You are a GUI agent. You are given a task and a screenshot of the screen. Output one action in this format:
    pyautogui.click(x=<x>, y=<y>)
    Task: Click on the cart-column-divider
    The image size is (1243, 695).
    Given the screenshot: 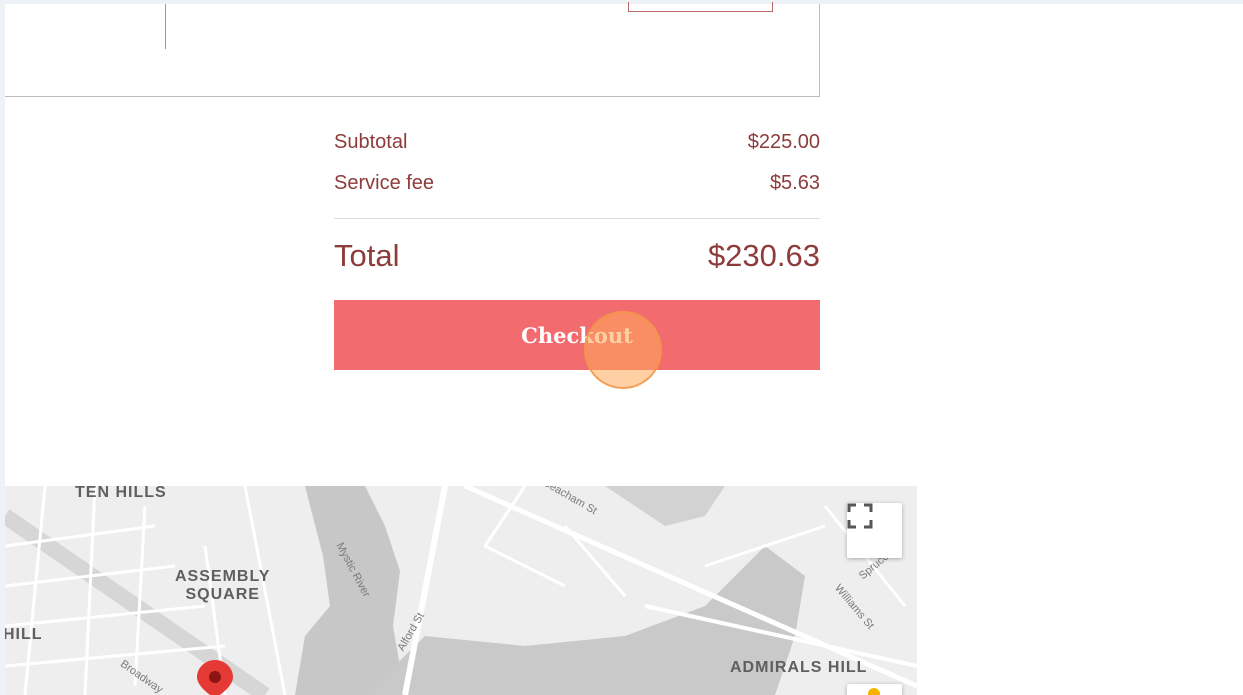 What is the action you would take?
    pyautogui.click(x=165, y=26)
    